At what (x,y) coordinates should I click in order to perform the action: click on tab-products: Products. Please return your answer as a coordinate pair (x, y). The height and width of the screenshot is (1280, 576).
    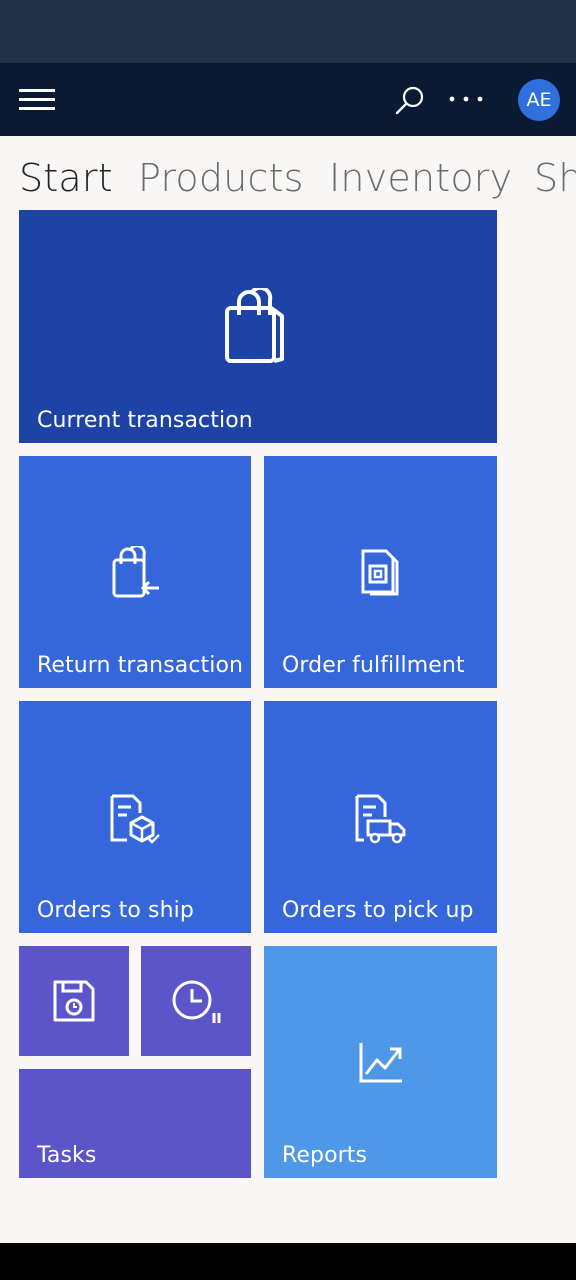
    Looking at the image, I should click on (221, 178).